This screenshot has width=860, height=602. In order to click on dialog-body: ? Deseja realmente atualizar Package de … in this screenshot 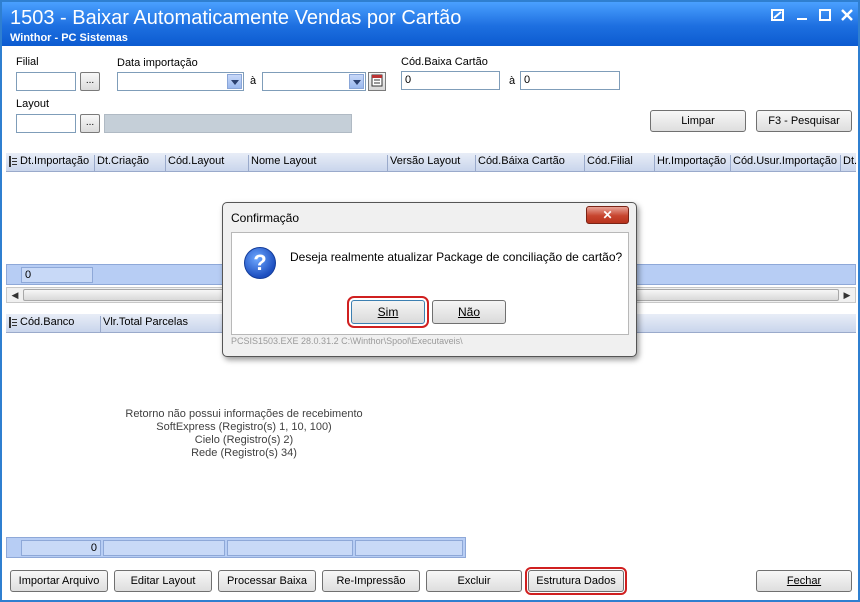, I will do `click(430, 283)`.